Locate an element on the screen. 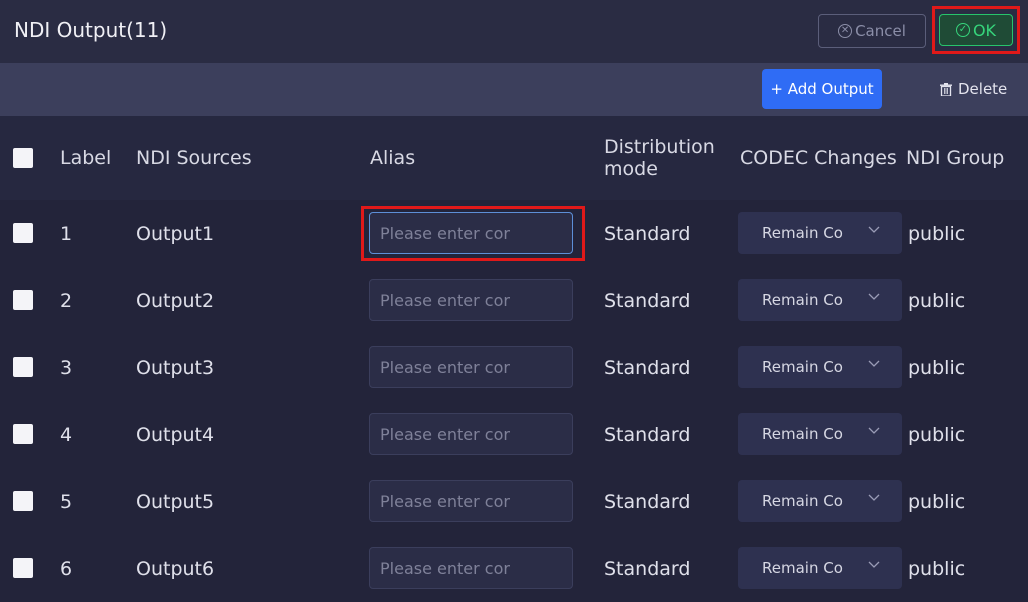 Image resolution: width=1028 pixels, height=602 pixels. column-ndi-group: NDI Group is located at coordinates (955, 158).